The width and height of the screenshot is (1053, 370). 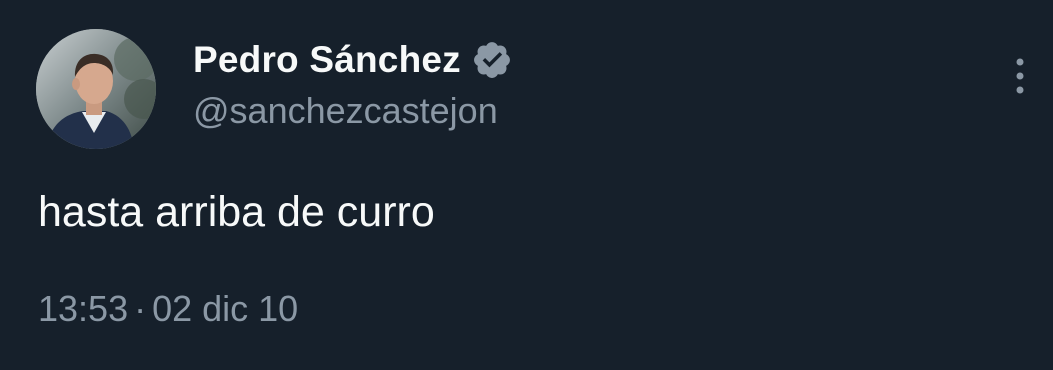 I want to click on avatar, so click(x=96, y=89).